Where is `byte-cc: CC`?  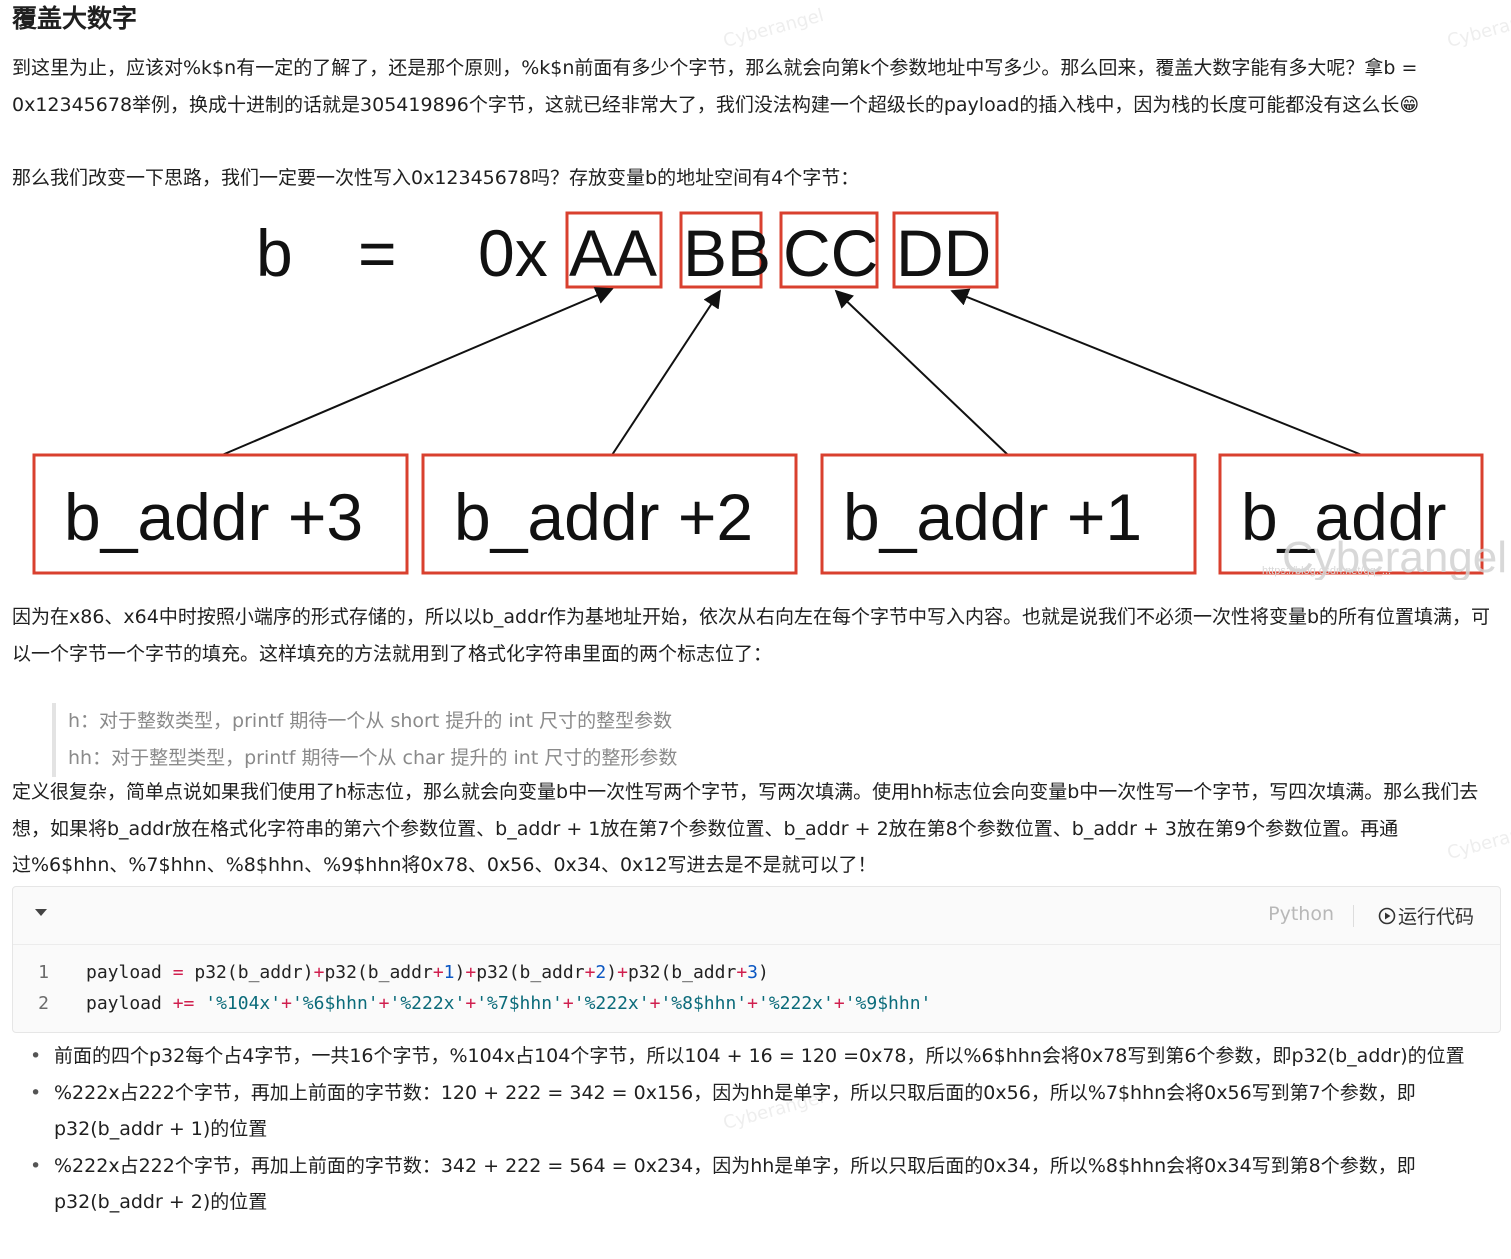
byte-cc: CC is located at coordinates (830, 253).